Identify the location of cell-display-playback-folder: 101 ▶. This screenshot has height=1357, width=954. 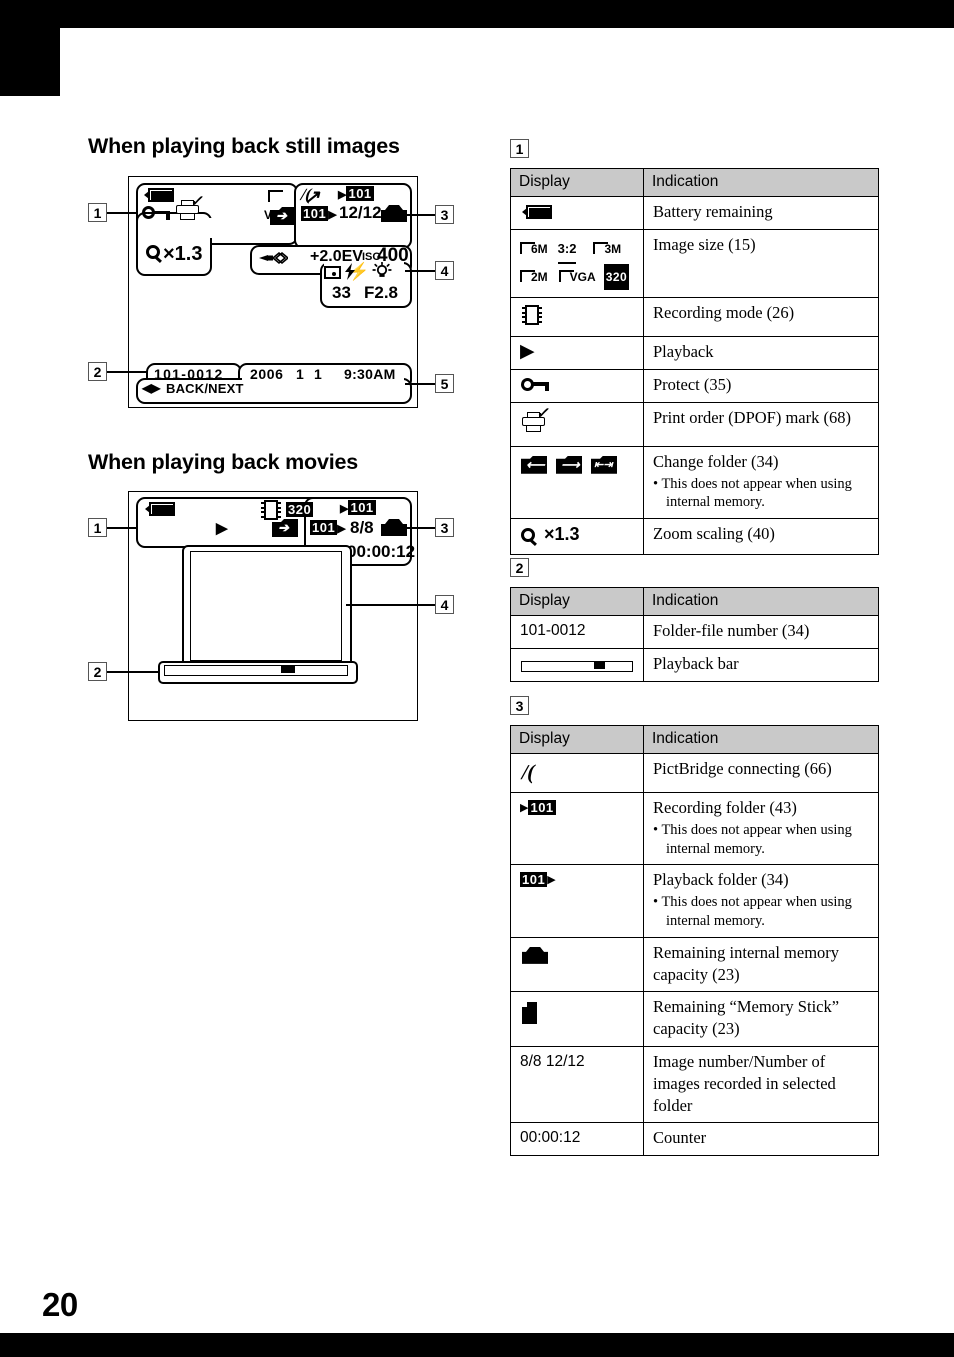
(577, 901).